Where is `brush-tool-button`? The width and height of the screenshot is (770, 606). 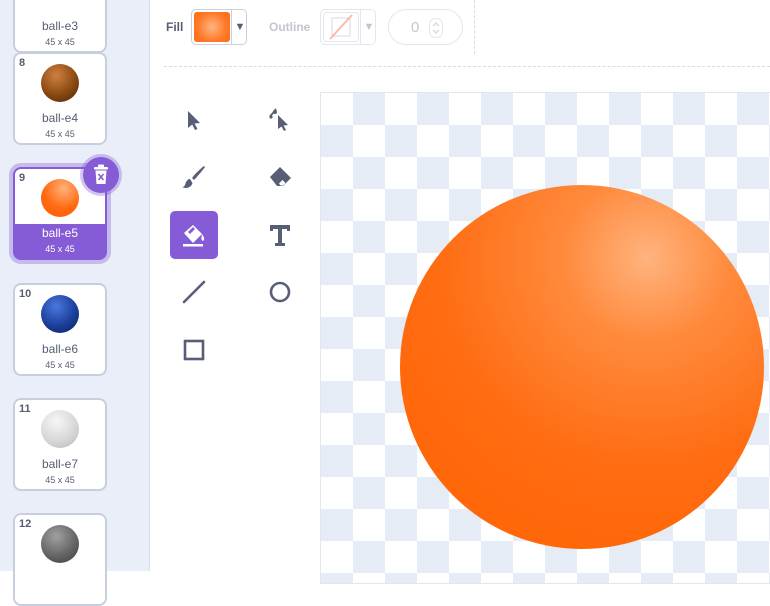
brush-tool-button is located at coordinates (194, 177).